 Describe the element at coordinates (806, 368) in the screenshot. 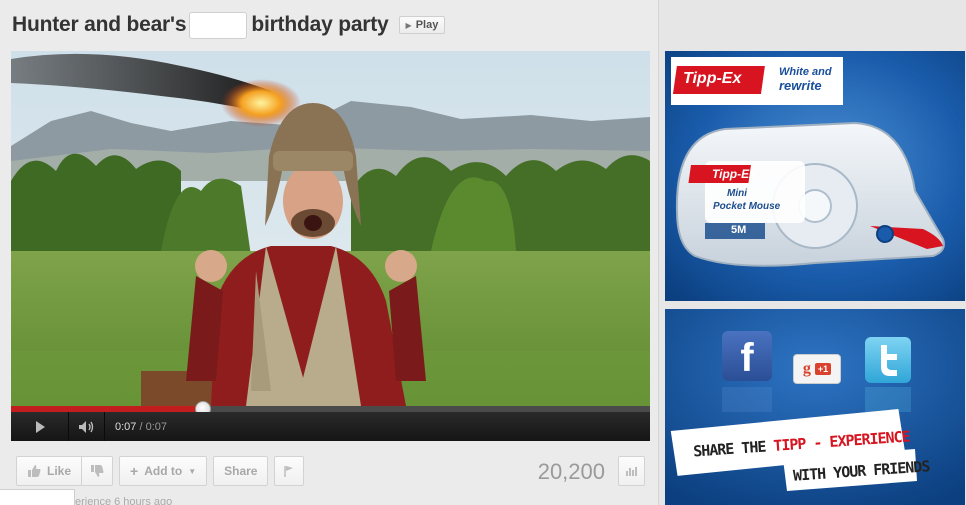

I see `google-g-glyph: g` at that location.